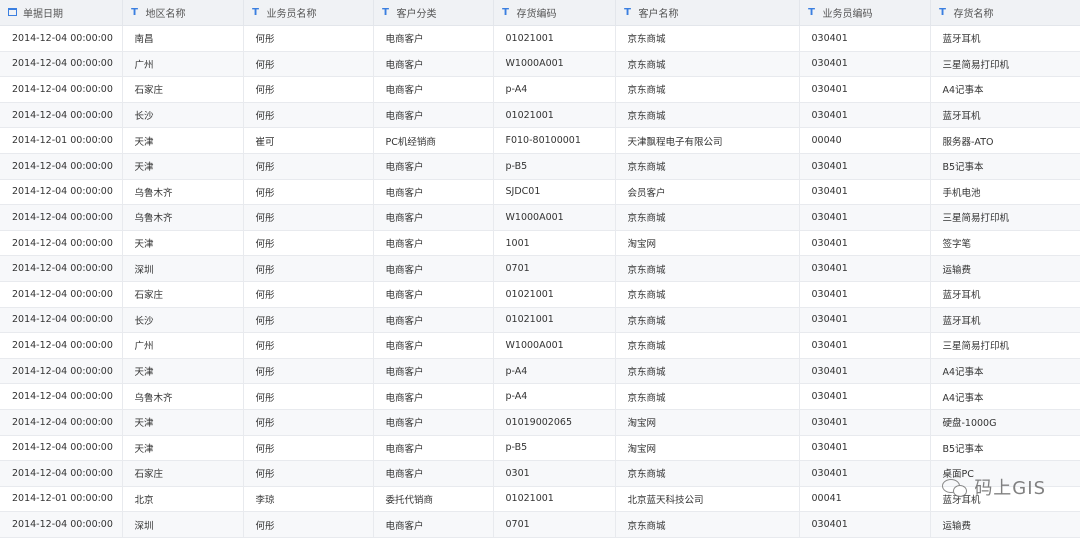  What do you see at coordinates (554, 473) in the screenshot?
I see `table-cell: 0301` at bounding box center [554, 473].